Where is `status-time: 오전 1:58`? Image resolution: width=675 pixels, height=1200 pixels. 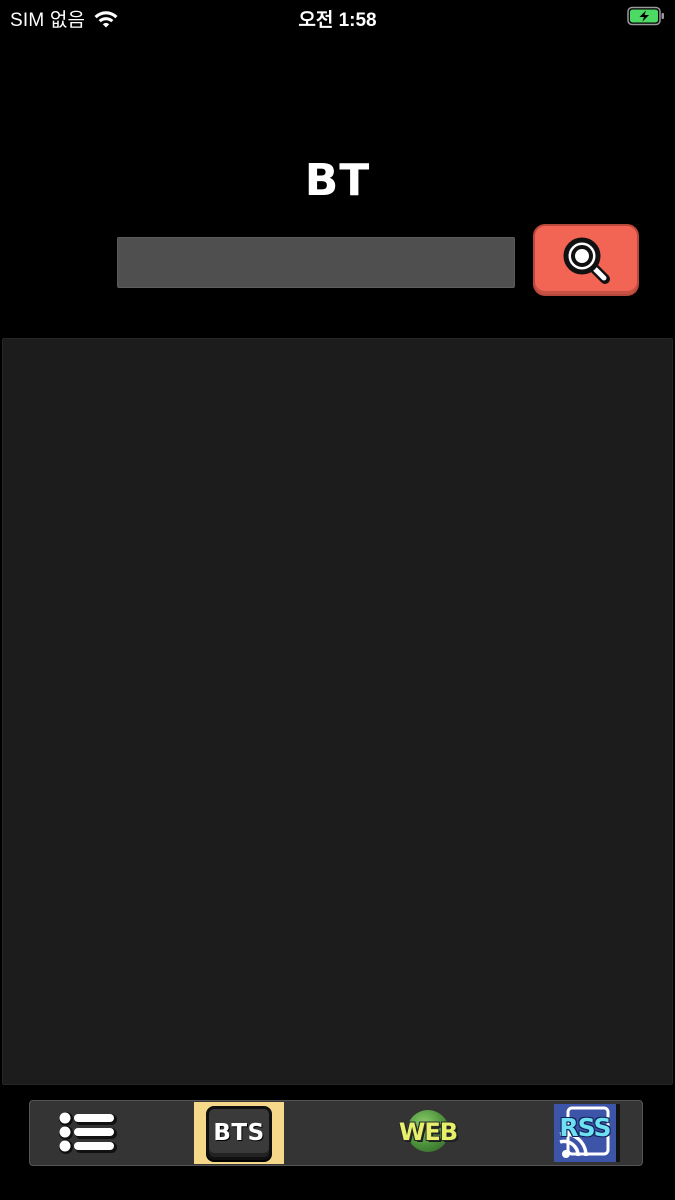
status-time: 오전 1:58 is located at coordinates (337, 20).